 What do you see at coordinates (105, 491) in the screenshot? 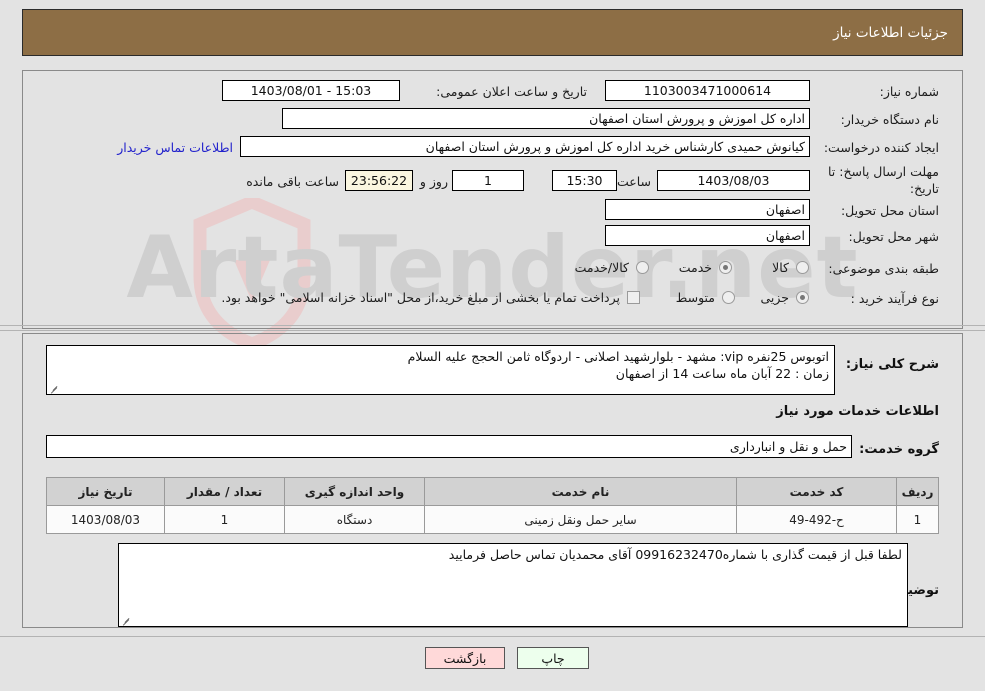
I see `col-date: تاریخ نیاز` at bounding box center [105, 491].